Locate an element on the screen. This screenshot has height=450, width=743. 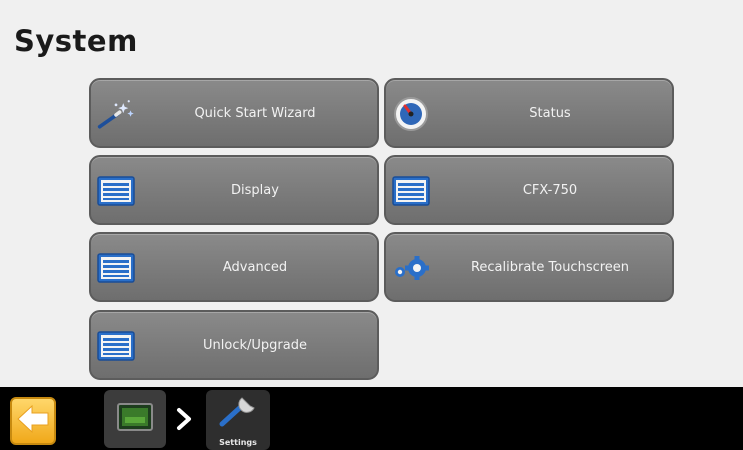
gears-icon is located at coordinates (411, 268).